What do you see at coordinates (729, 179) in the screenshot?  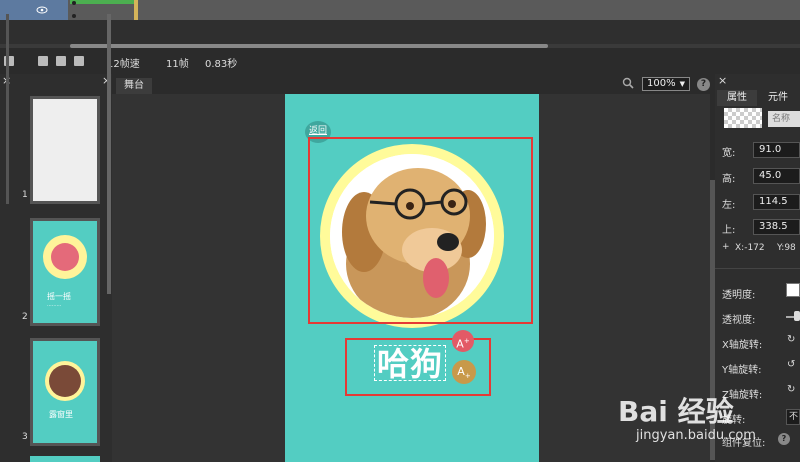 I see `height-label: 高:` at bounding box center [729, 179].